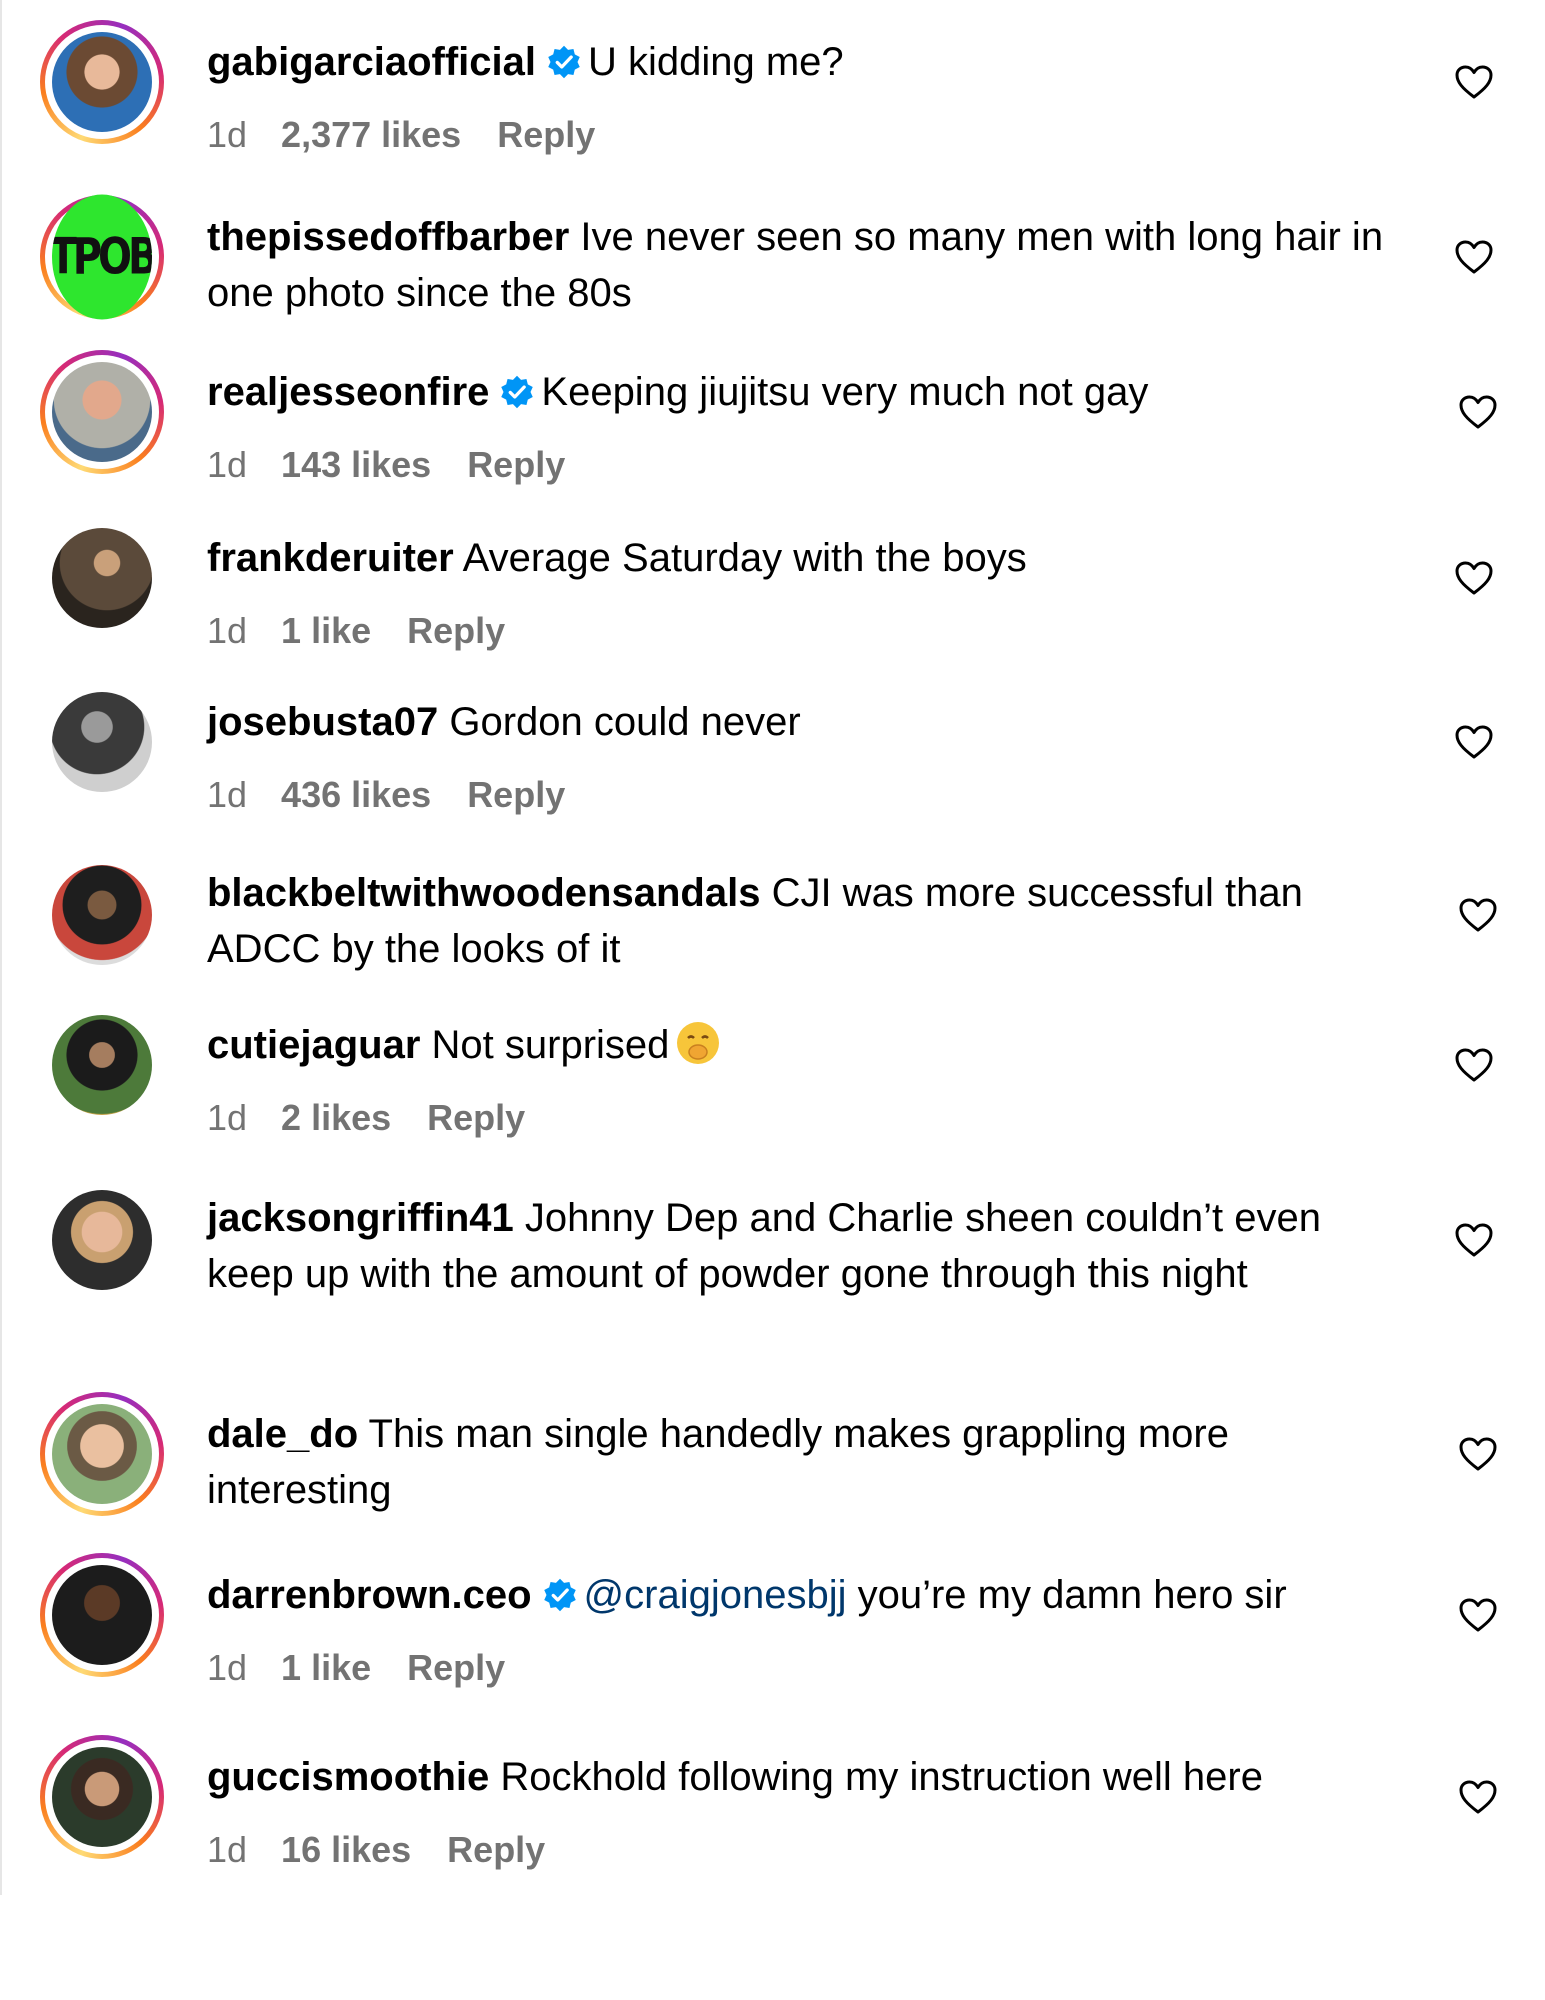 The height and width of the screenshot is (2000, 1545). Describe the element at coordinates (845, 392) in the screenshot. I see `comment-text: Keeping jiujitsu very much not gay` at that location.